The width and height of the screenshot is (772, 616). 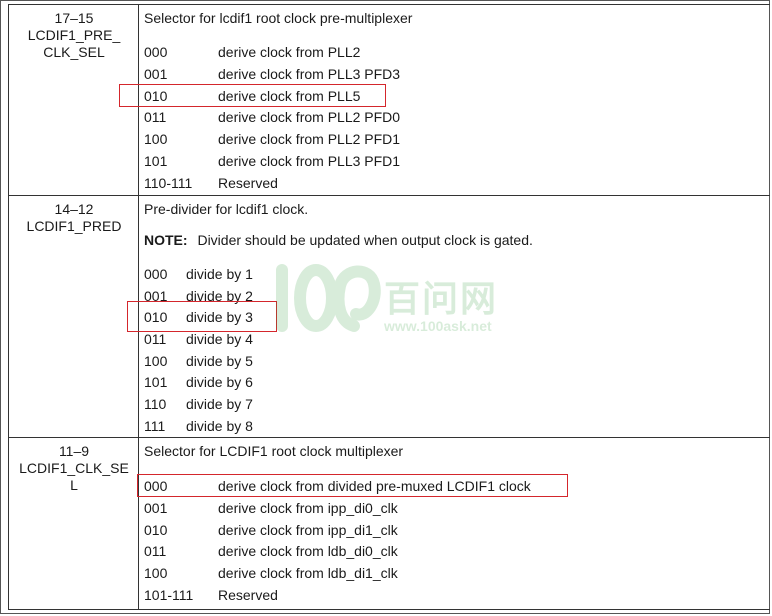 I want to click on option-text: derive clock from PLL3 PFD3, so click(x=309, y=74).